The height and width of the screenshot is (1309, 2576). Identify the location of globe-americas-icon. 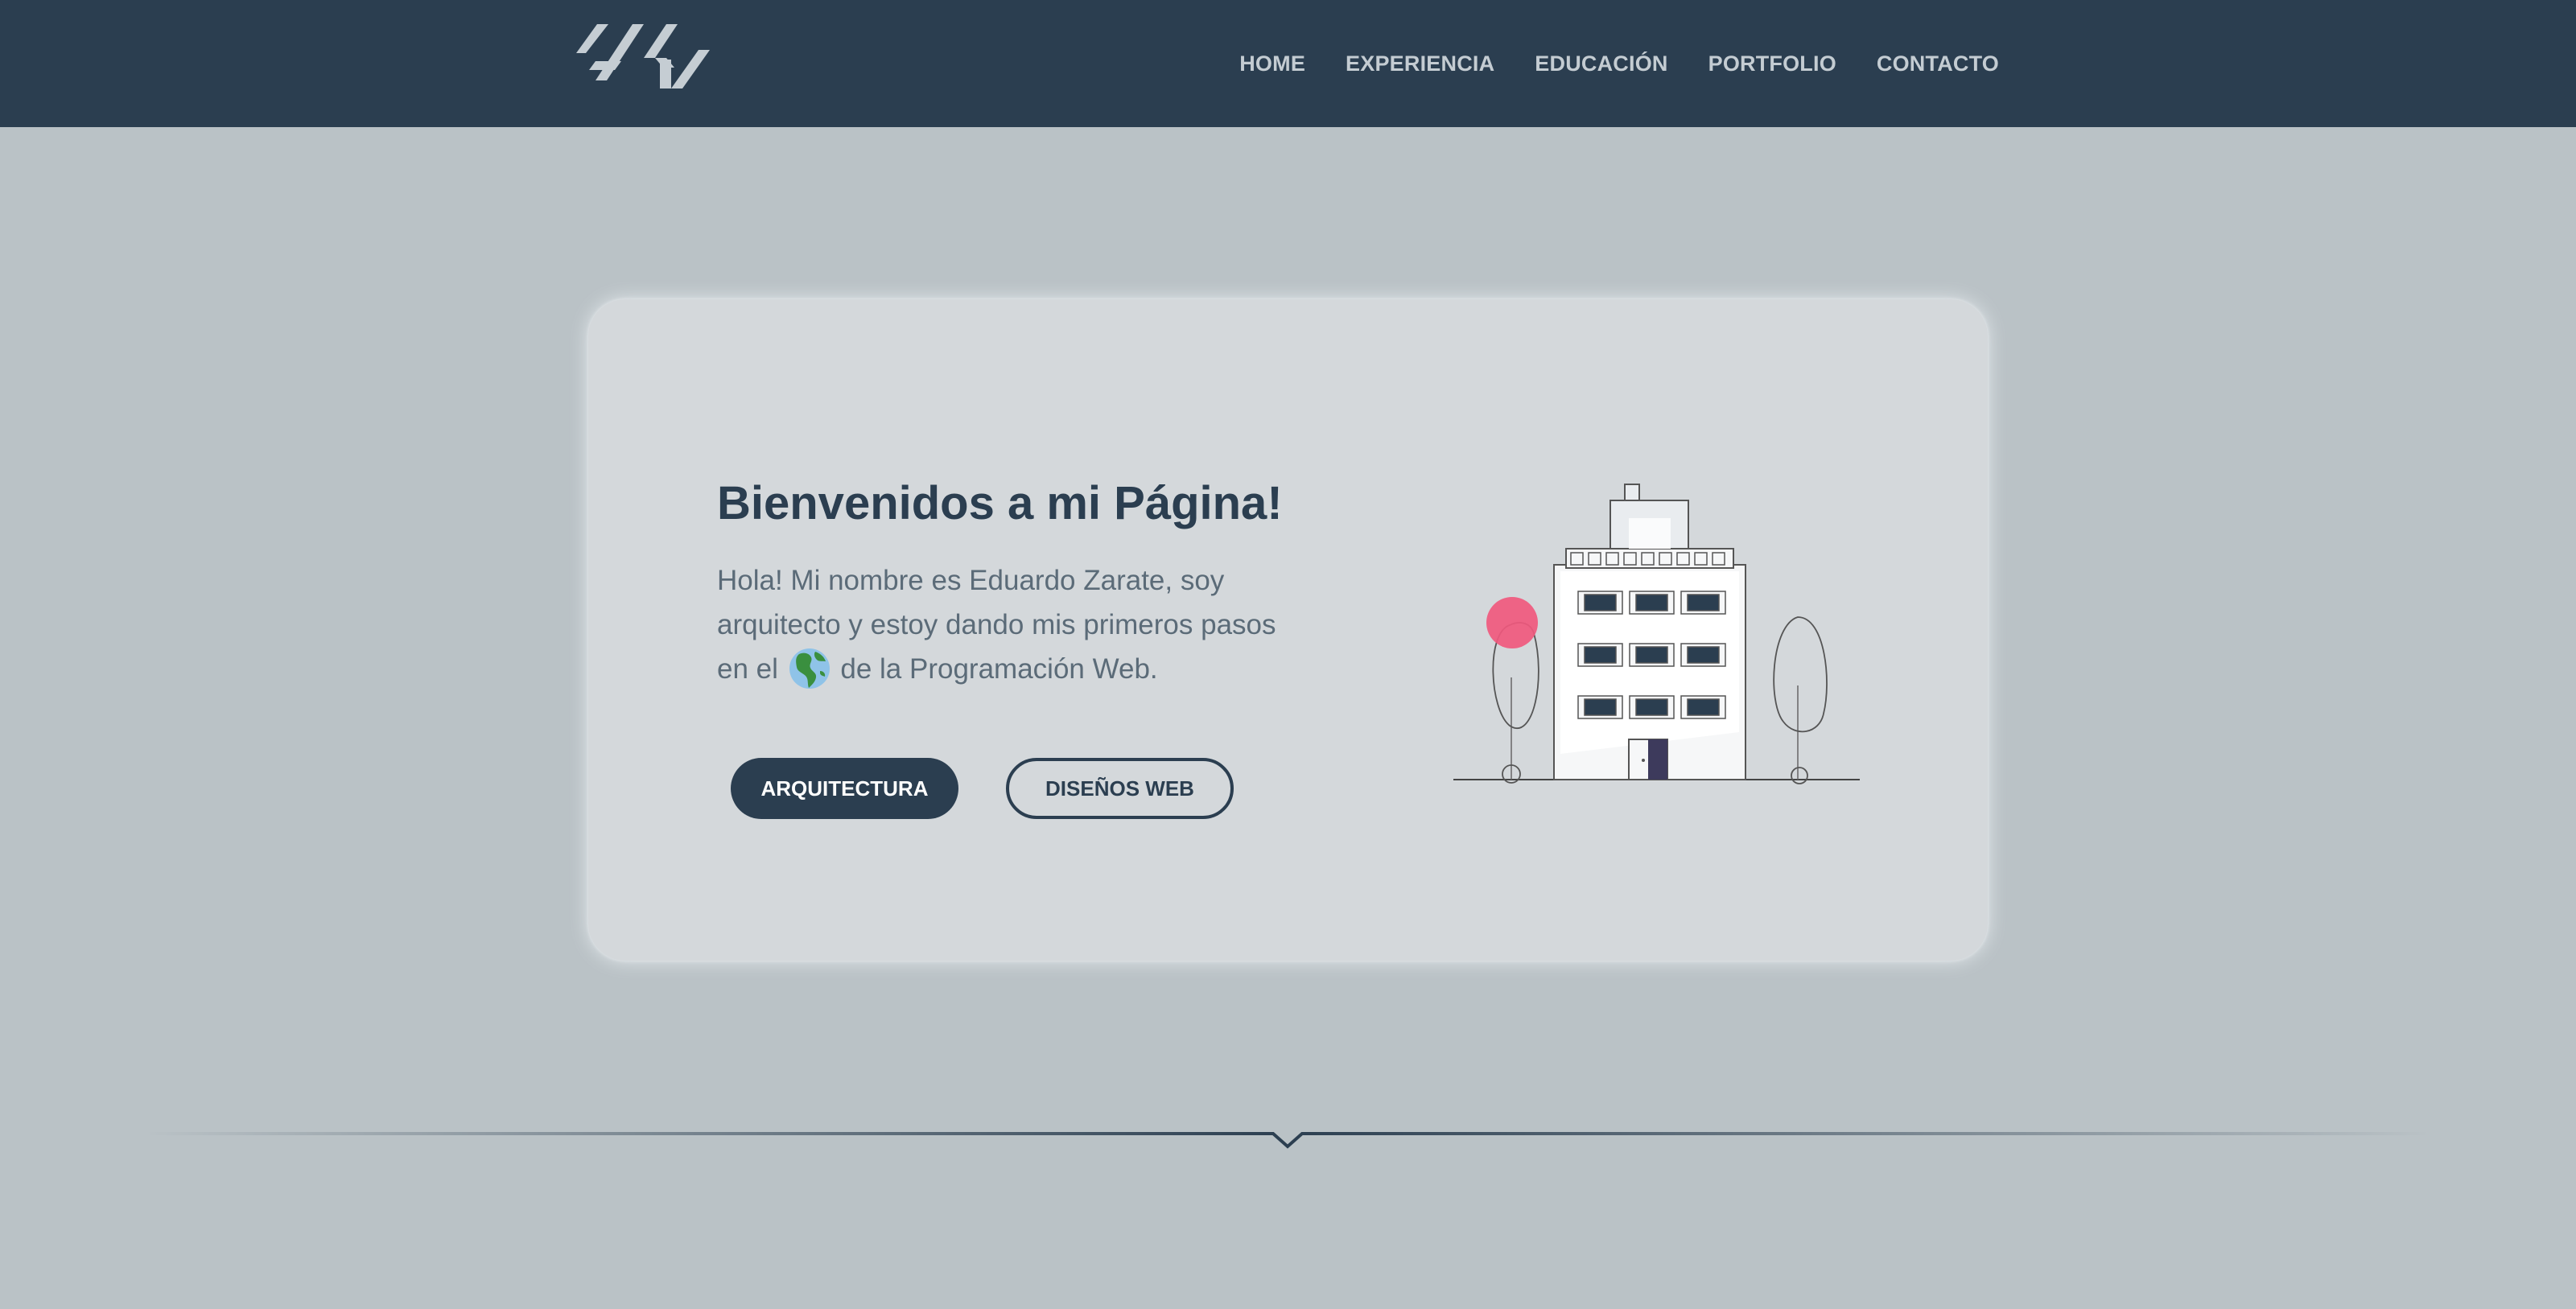
(809, 668).